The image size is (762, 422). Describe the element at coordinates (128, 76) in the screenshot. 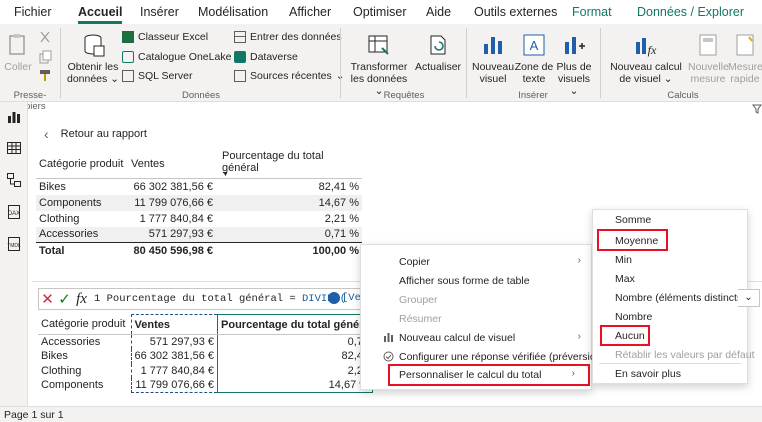

I see `sql-server-icon` at that location.